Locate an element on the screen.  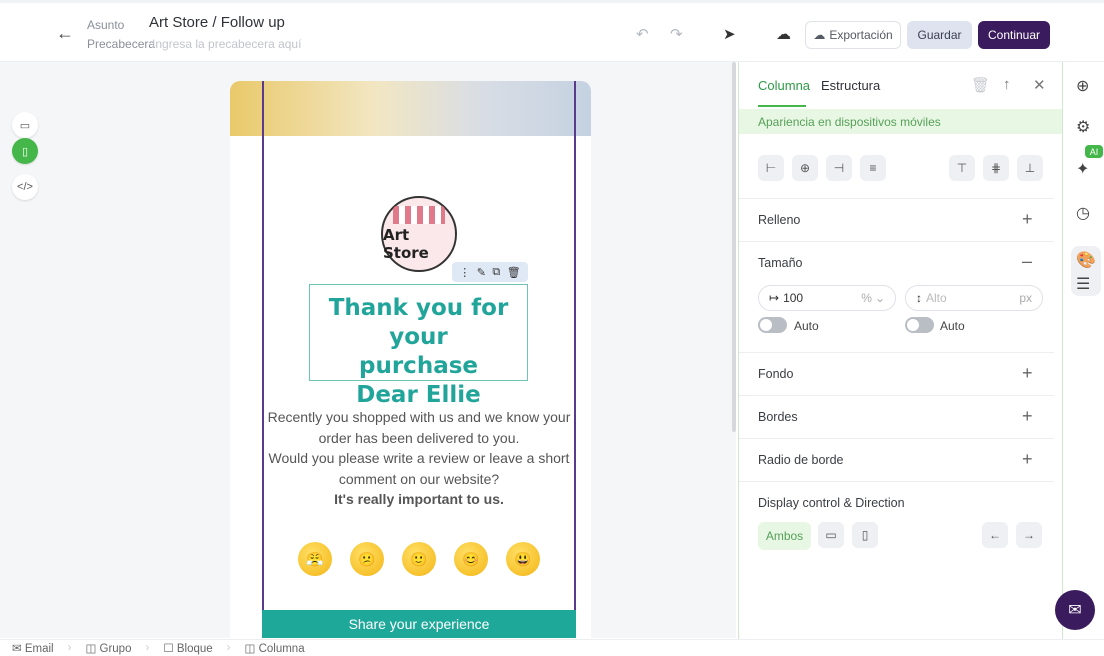
body-line: comment on our website? is located at coordinates (419, 478).